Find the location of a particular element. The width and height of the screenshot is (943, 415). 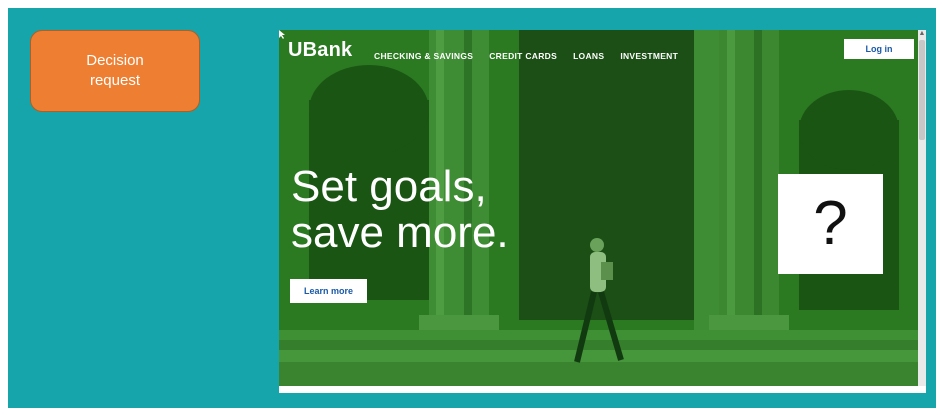

bank-logo: UBank is located at coordinates (320, 50).